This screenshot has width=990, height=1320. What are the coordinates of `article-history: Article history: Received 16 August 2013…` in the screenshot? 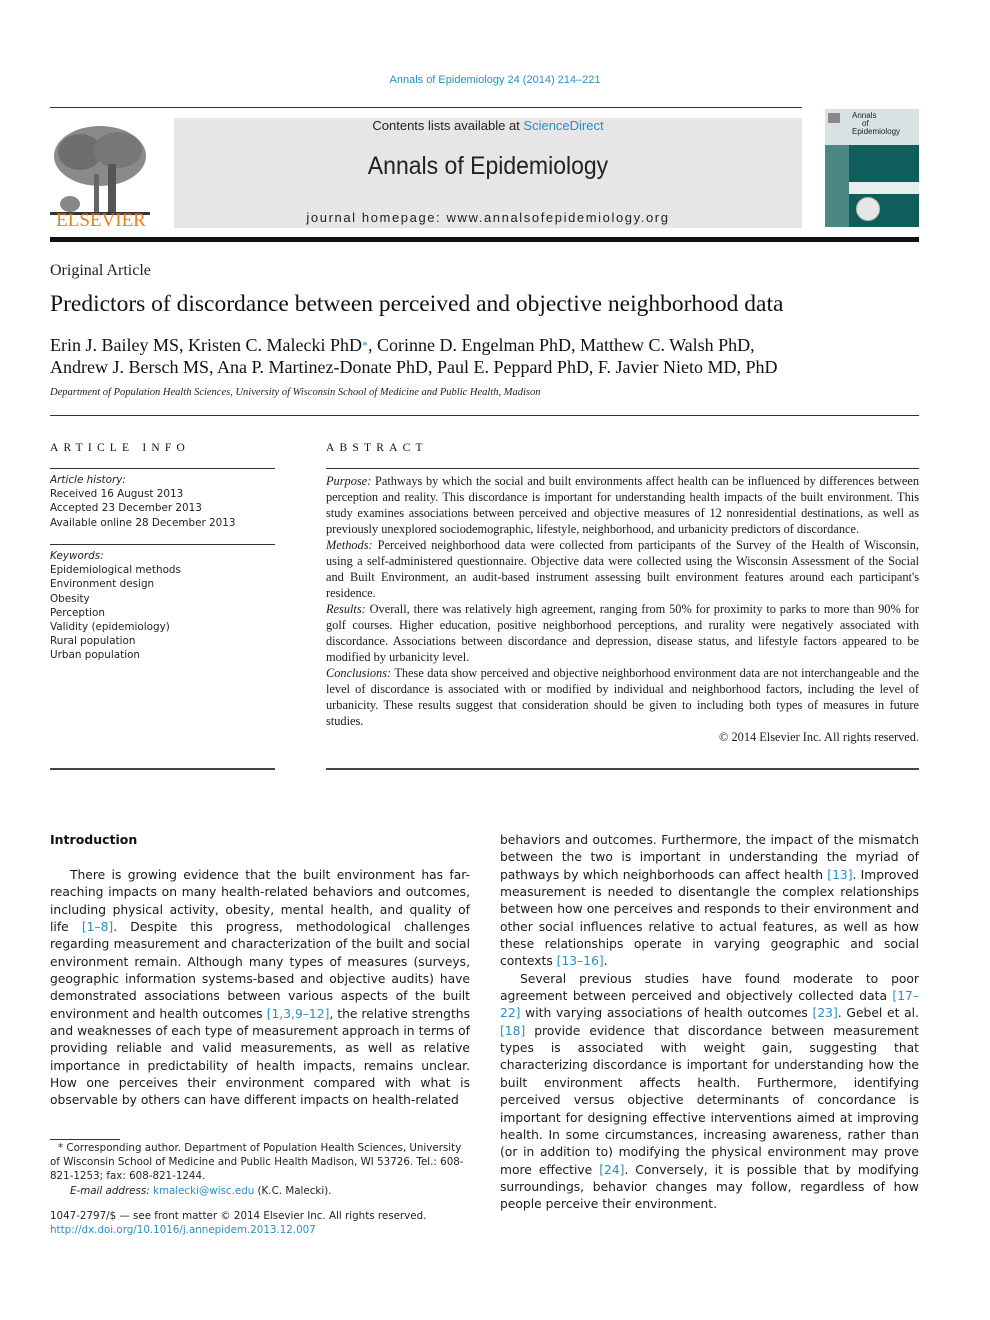 It's located at (165, 501).